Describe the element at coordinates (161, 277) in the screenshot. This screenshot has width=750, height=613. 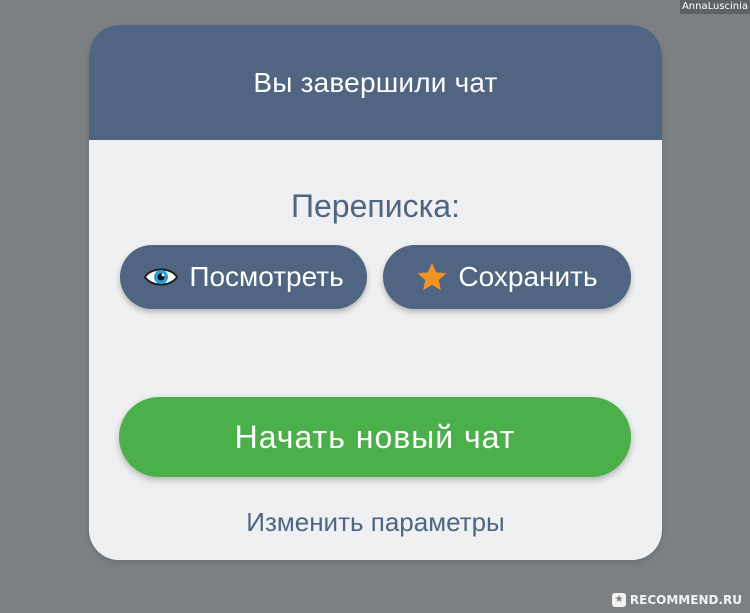
I see `eye-icon` at that location.